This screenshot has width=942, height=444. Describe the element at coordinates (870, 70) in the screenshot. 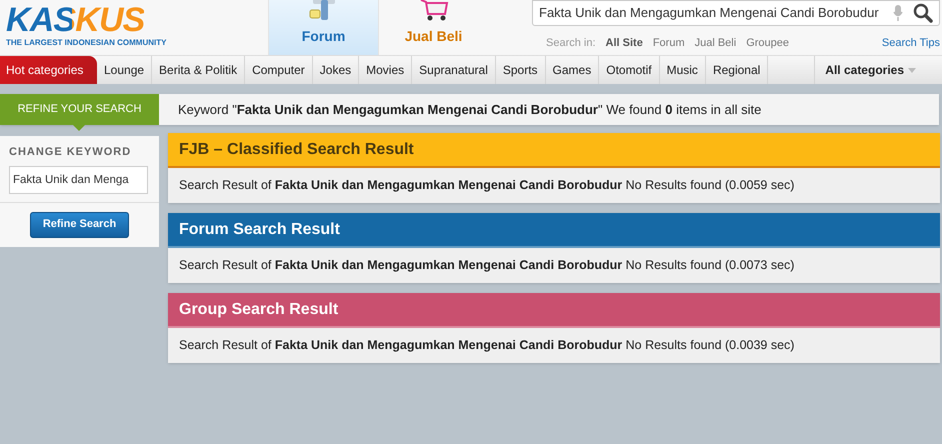

I see `all-categories-menu: All categories` at that location.